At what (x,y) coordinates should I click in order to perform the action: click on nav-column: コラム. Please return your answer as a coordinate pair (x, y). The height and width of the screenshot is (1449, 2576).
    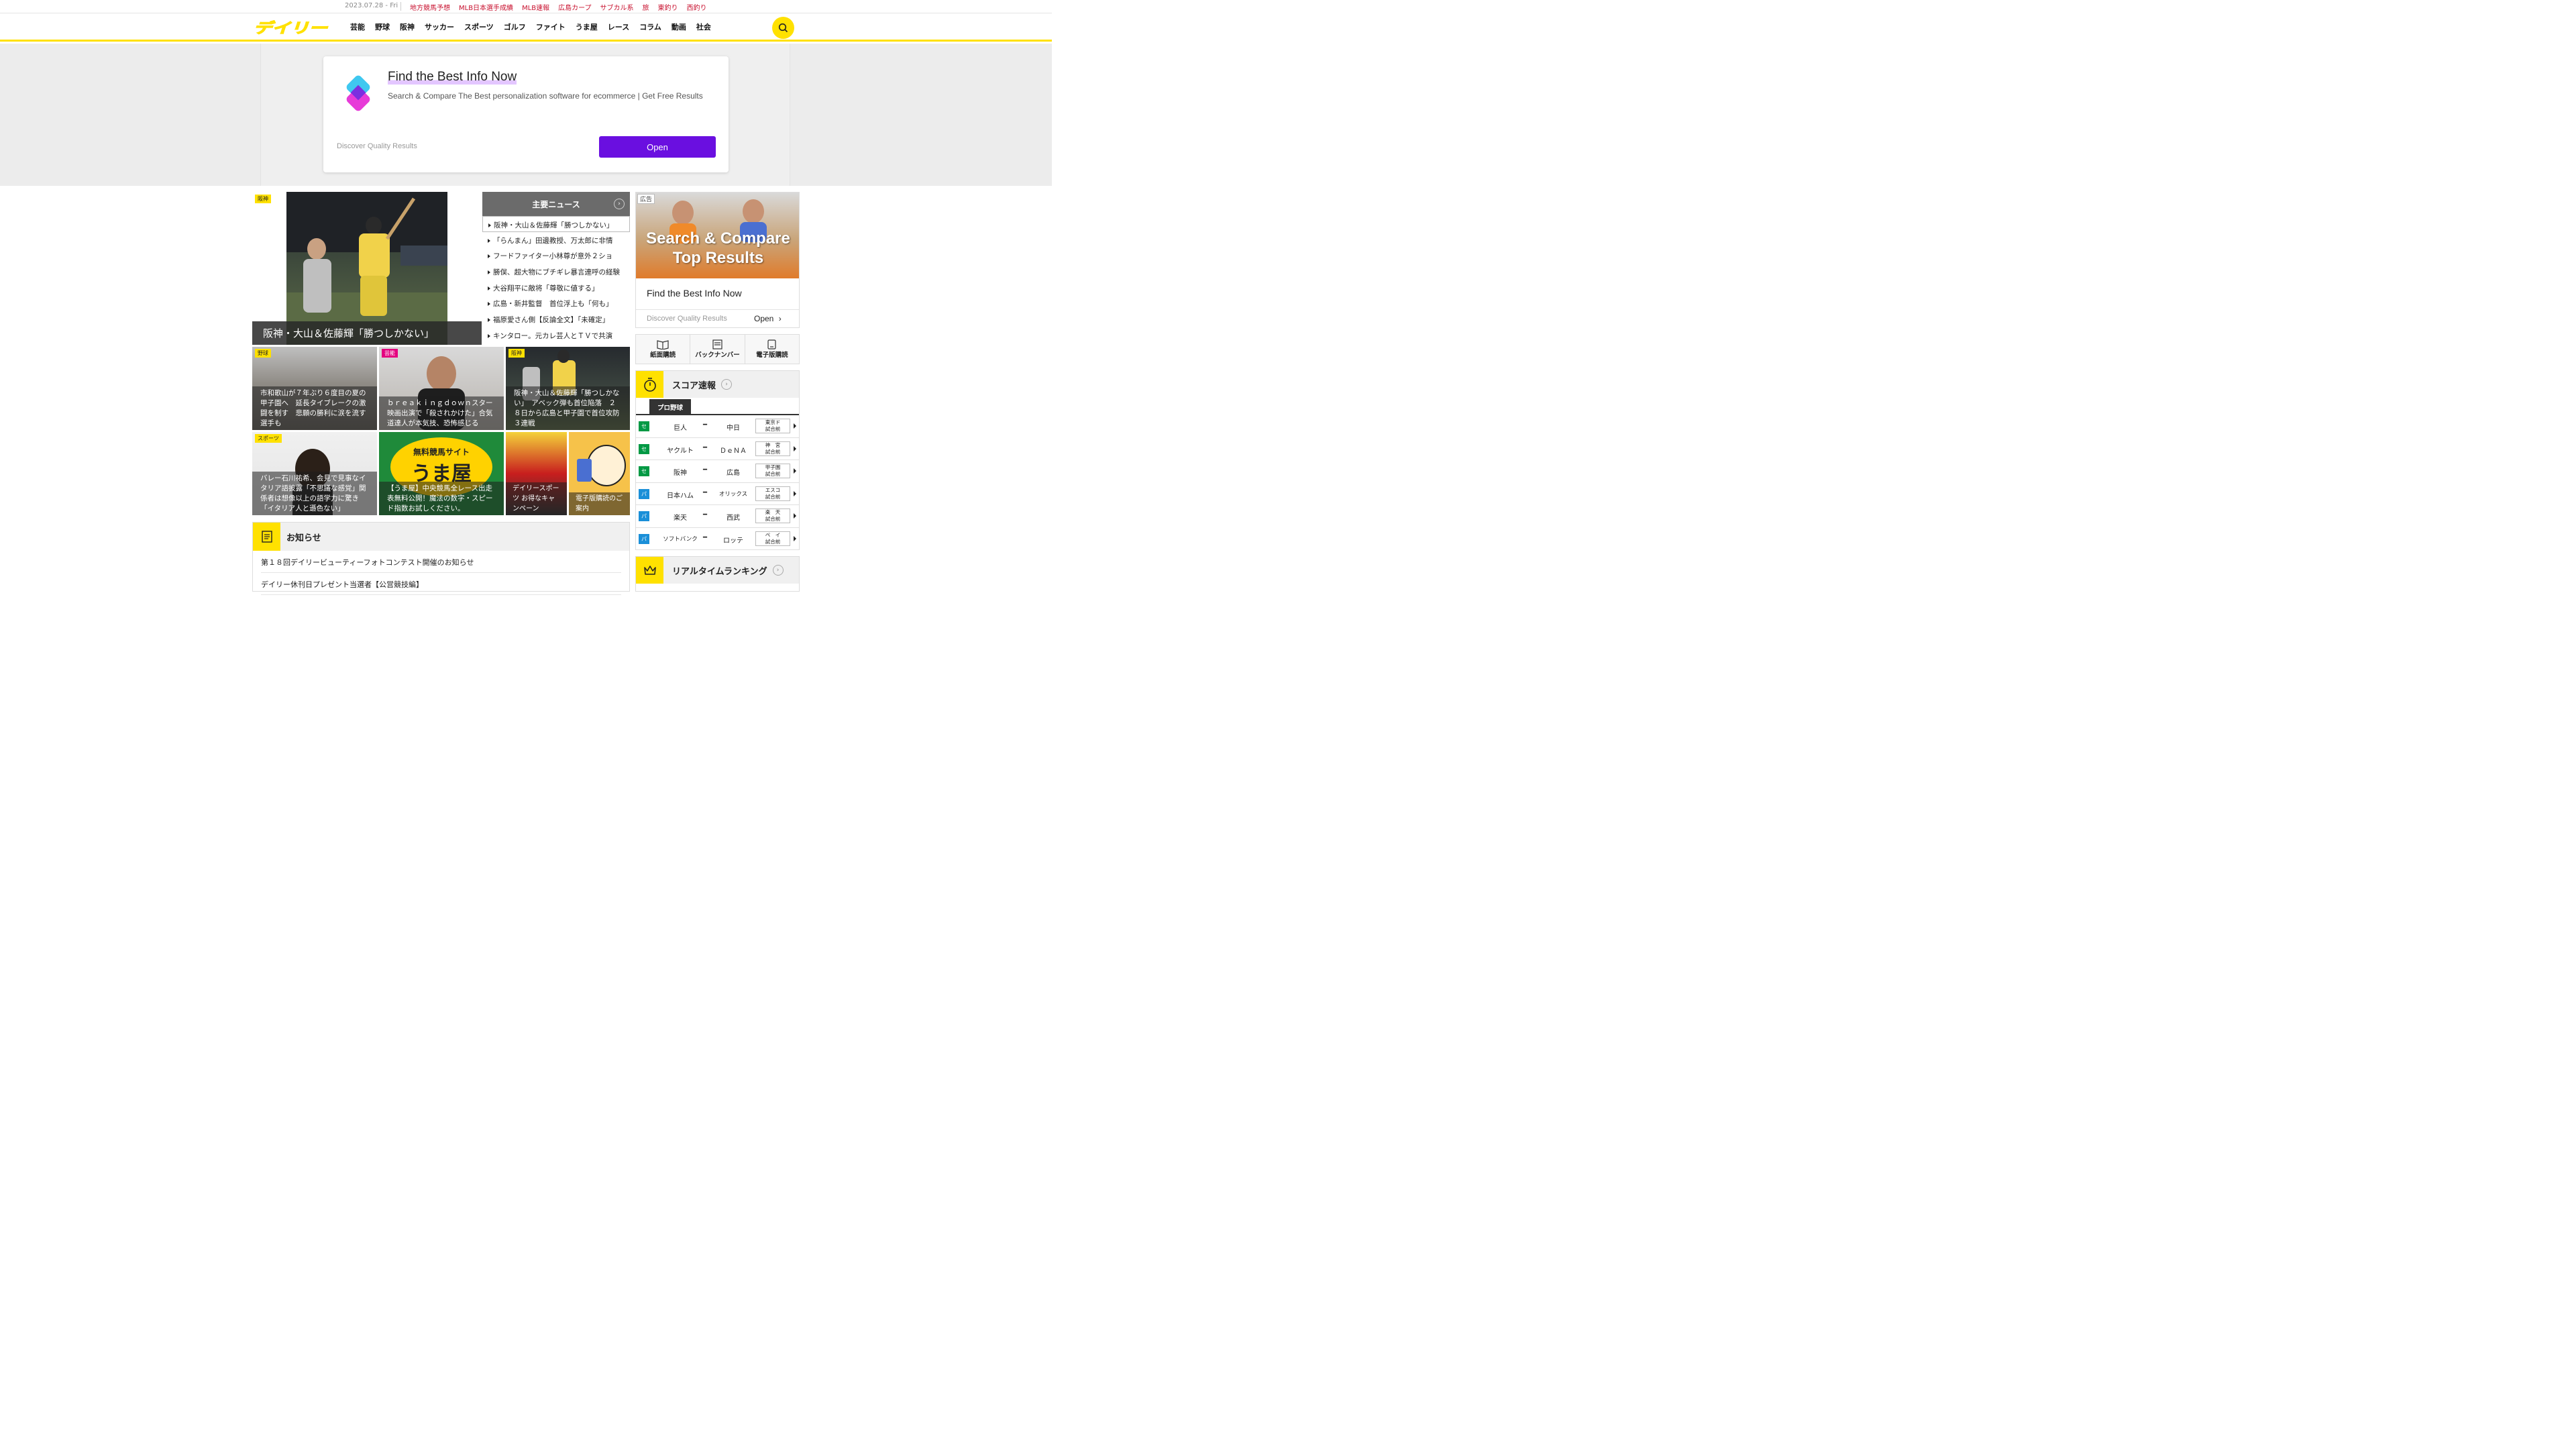
    Looking at the image, I should click on (650, 26).